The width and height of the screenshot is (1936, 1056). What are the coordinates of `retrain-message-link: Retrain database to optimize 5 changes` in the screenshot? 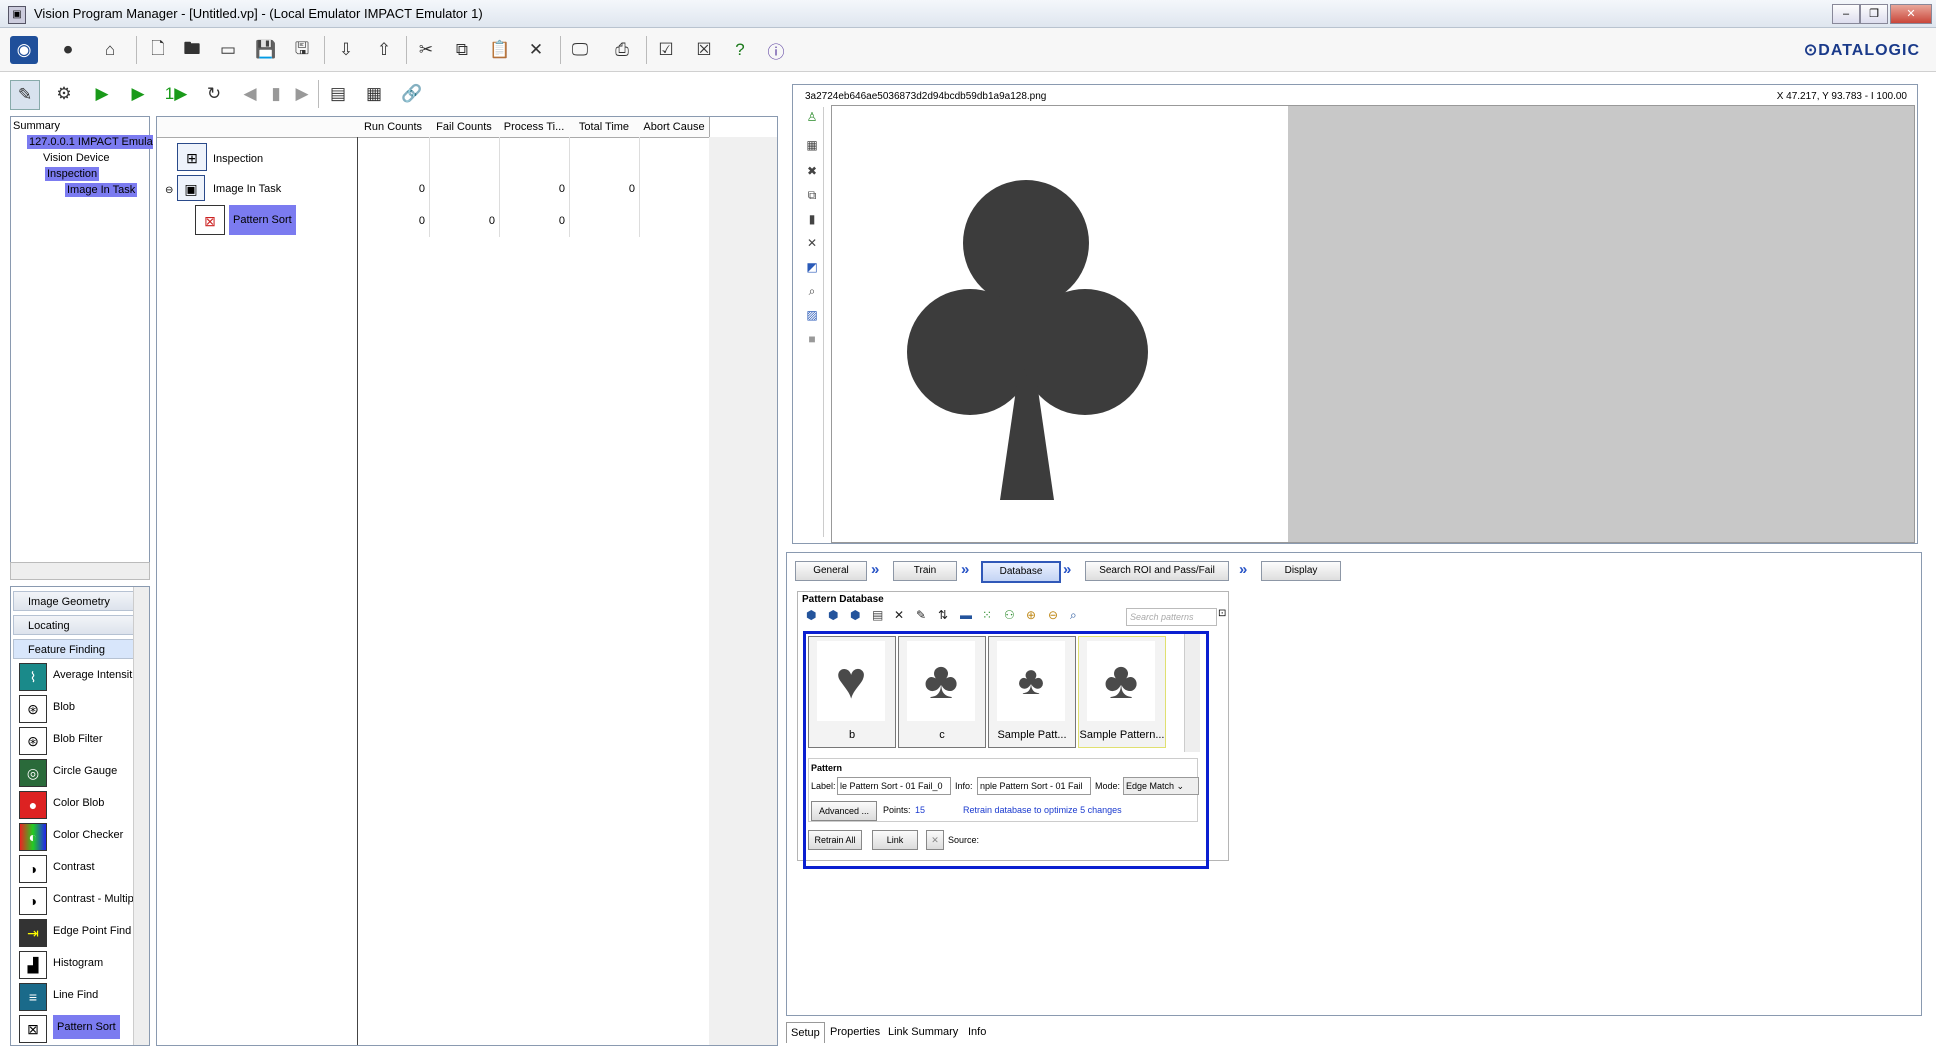 It's located at (1042, 810).